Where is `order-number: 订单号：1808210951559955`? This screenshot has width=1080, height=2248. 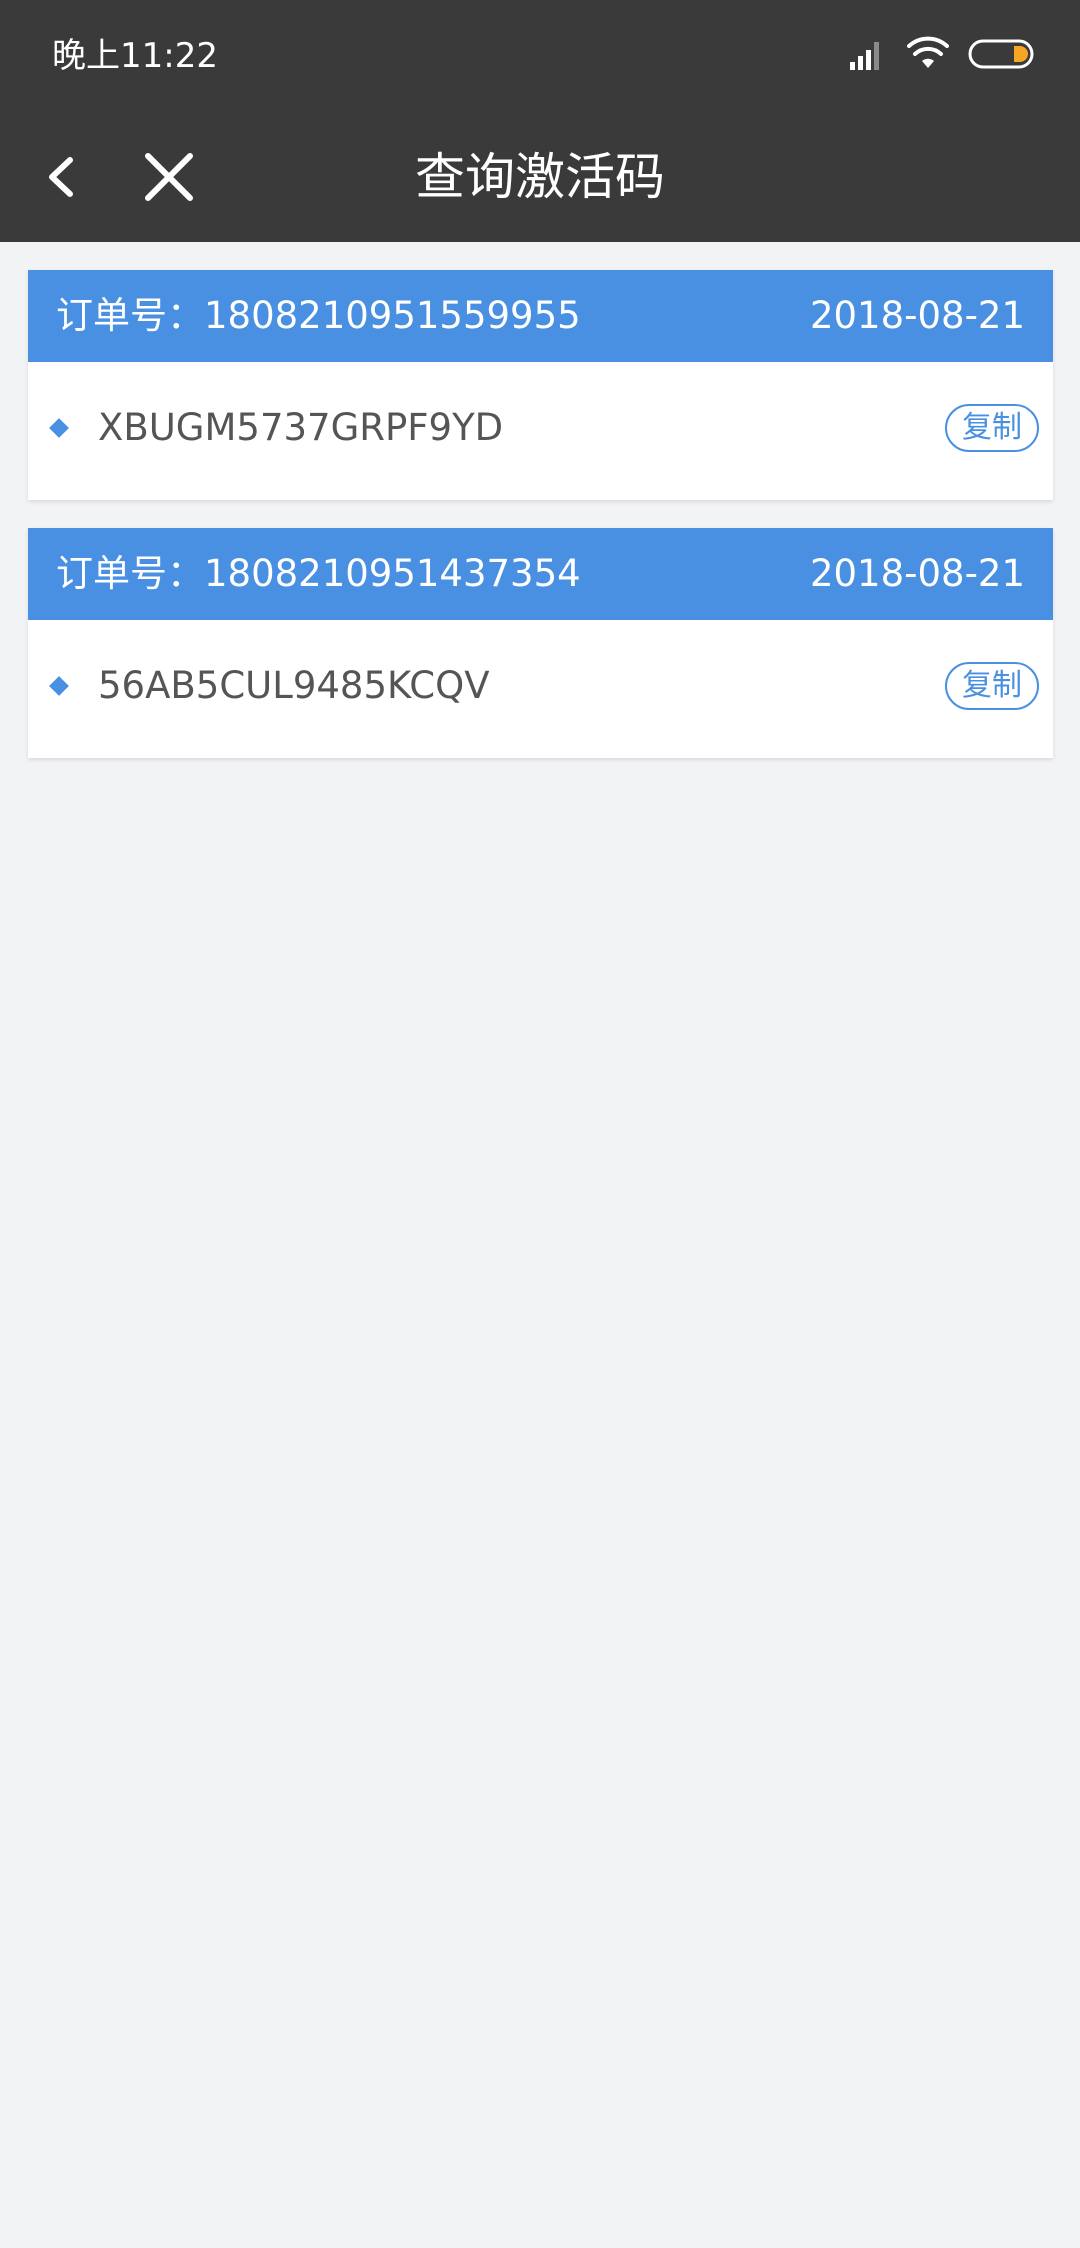
order-number: 订单号：1808210951559955 is located at coordinates (318, 315).